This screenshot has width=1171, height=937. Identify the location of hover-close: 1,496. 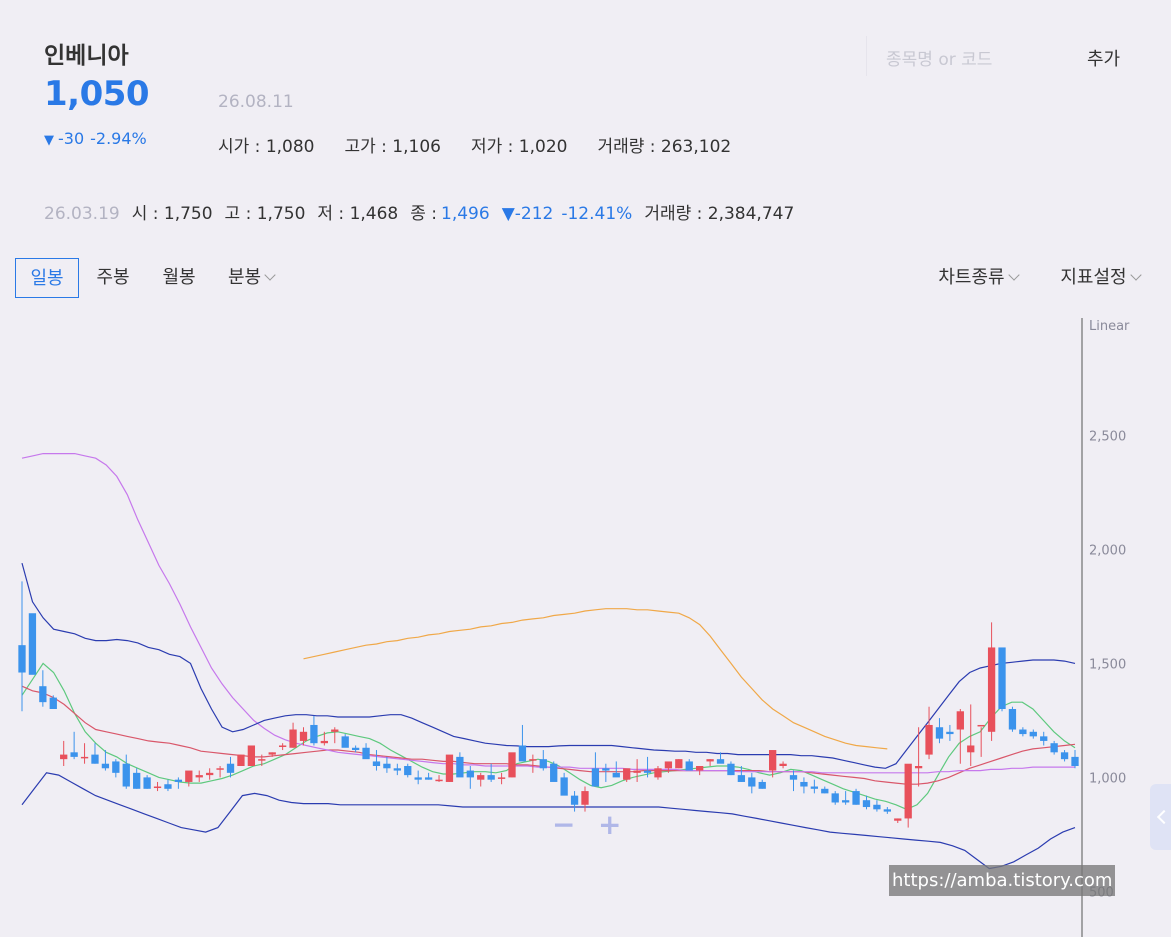
(465, 214).